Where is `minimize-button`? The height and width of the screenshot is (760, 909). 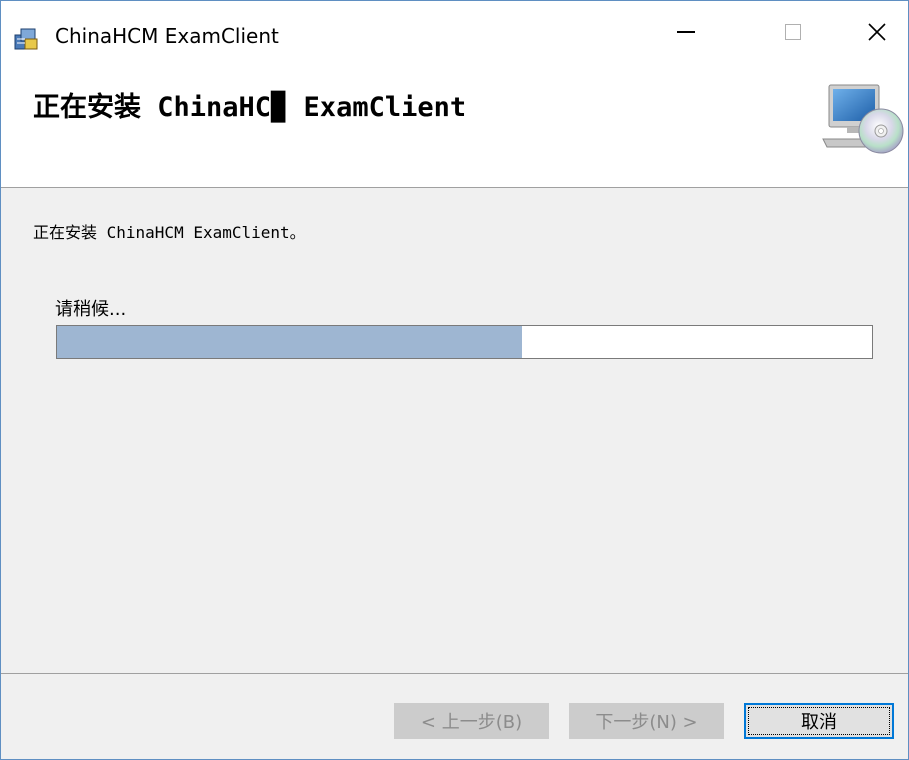 minimize-button is located at coordinates (686, 32).